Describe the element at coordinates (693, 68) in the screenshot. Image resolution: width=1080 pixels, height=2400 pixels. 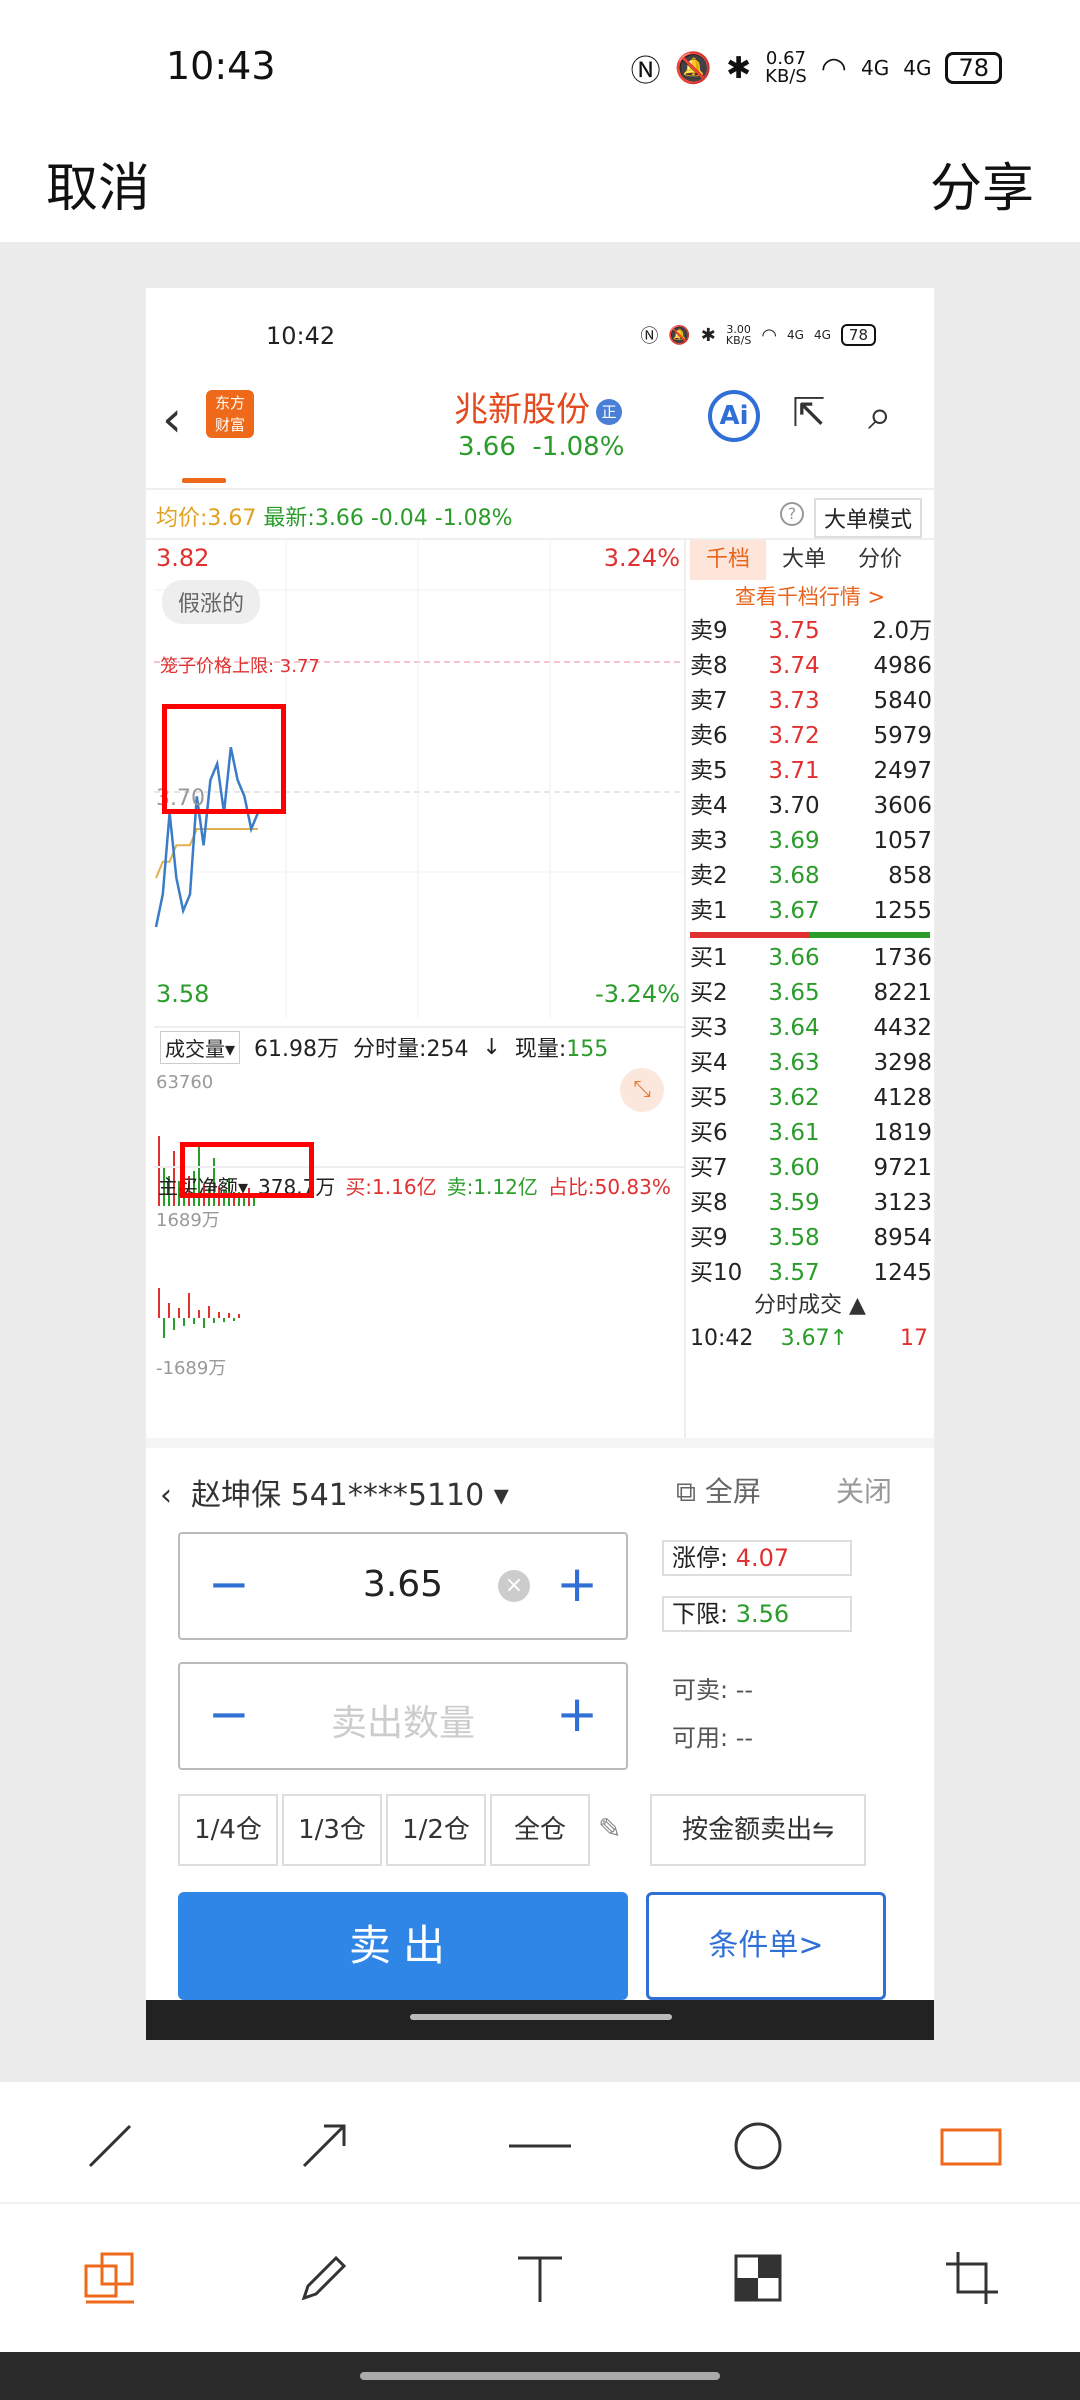
I see `mute-icon: 🔕` at that location.